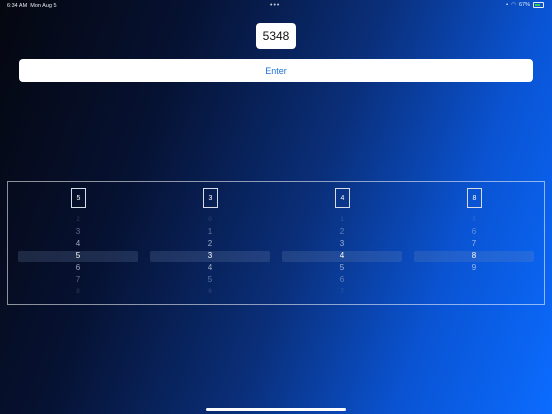 This screenshot has width=552, height=414. I want to click on multitasking-dots-icon: •••, so click(275, 5).